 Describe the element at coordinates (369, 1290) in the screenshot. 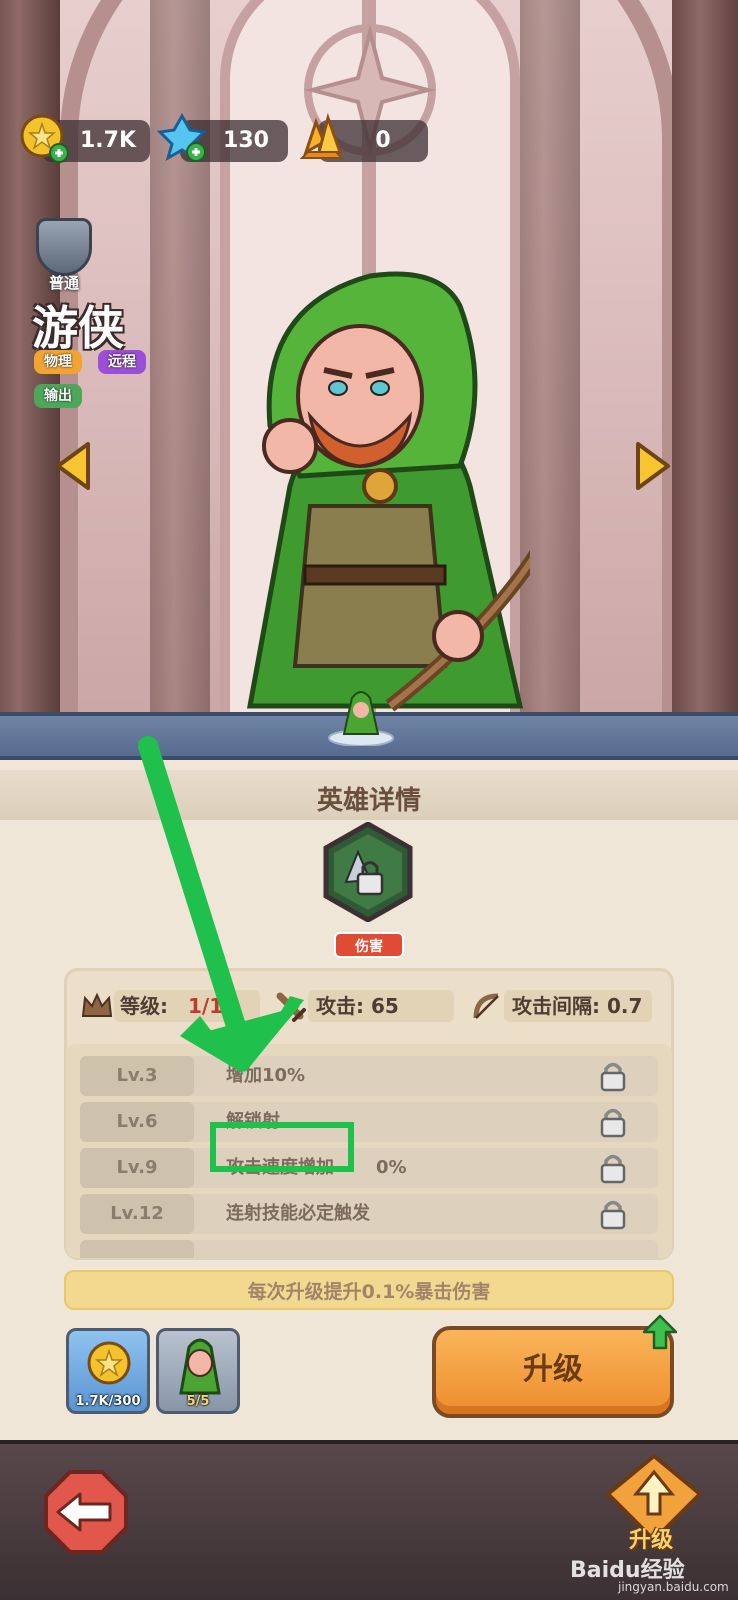

I see `upgrade-info-bar: 每次升级提升0.1%暴击伤害` at that location.